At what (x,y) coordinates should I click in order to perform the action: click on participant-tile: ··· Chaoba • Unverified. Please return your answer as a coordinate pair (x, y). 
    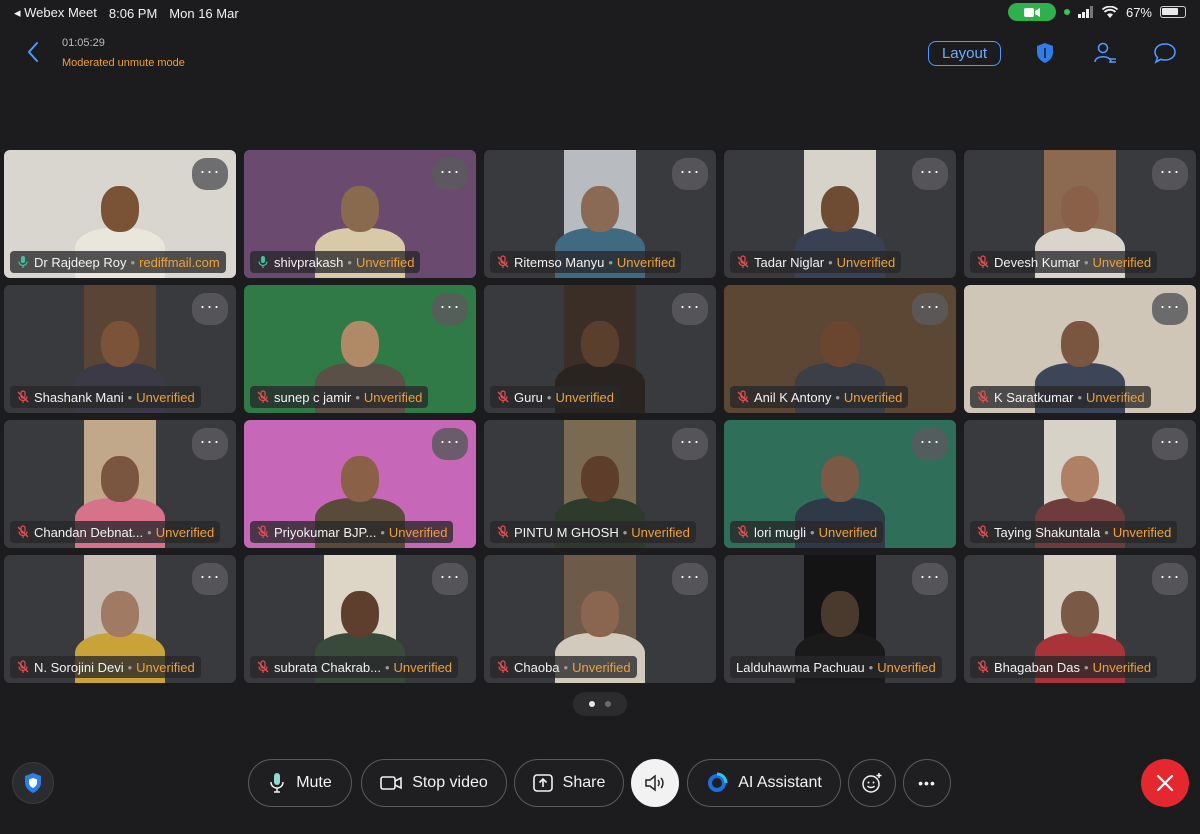
    Looking at the image, I should click on (600, 619).